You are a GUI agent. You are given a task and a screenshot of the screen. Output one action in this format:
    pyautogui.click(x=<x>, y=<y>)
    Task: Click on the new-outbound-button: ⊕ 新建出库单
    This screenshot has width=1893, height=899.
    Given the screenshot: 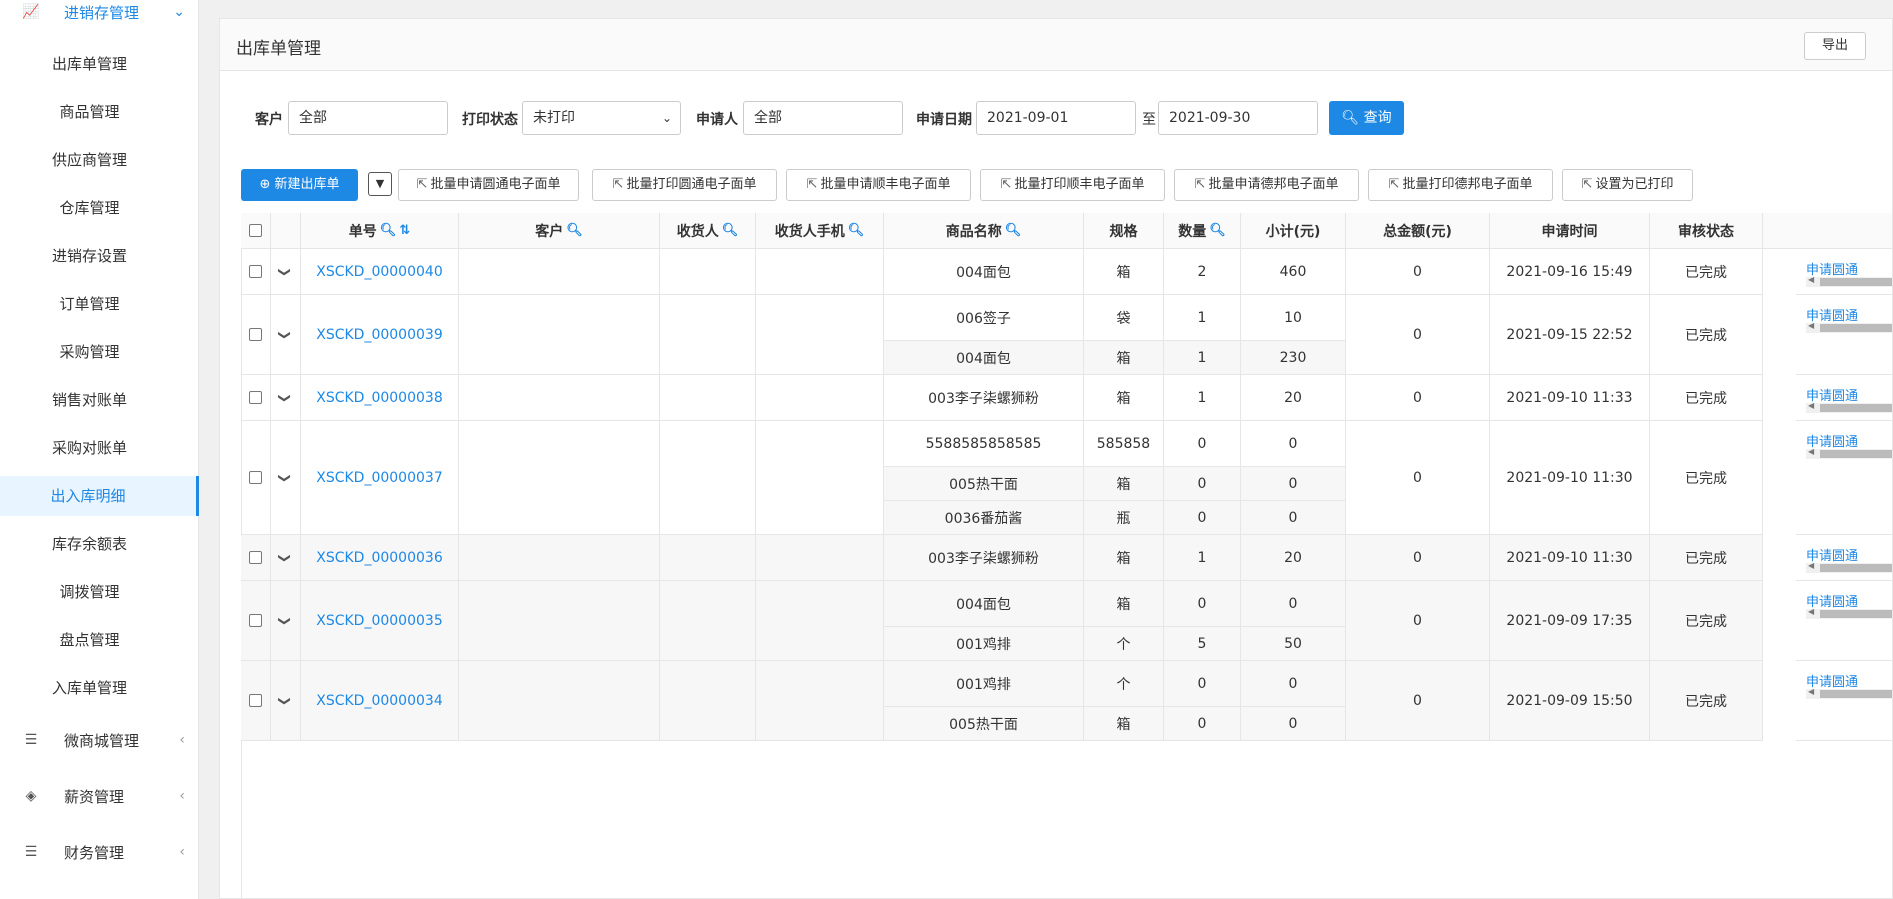 What is the action you would take?
    pyautogui.click(x=299, y=185)
    